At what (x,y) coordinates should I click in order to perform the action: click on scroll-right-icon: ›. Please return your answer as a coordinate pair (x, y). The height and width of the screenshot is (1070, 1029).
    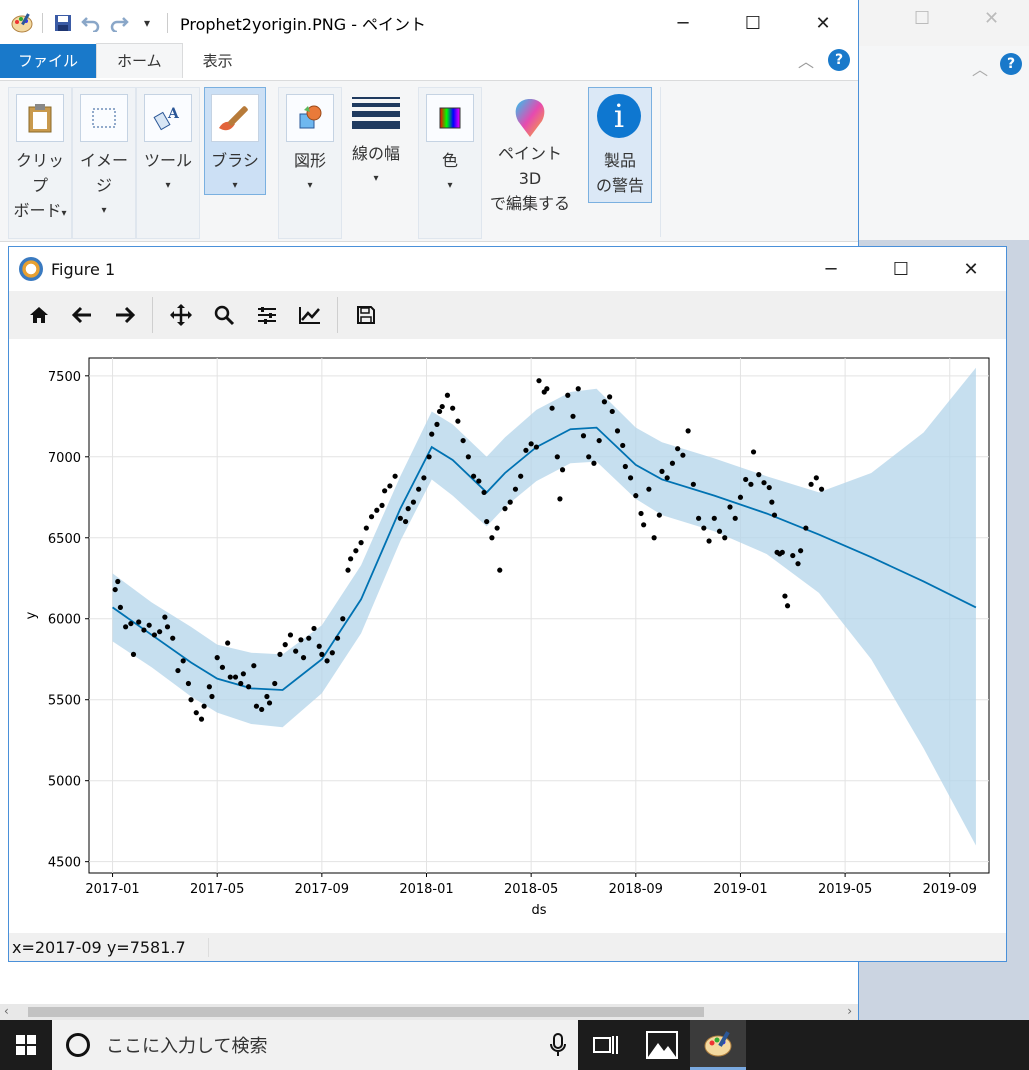
    Looking at the image, I should click on (849, 1011).